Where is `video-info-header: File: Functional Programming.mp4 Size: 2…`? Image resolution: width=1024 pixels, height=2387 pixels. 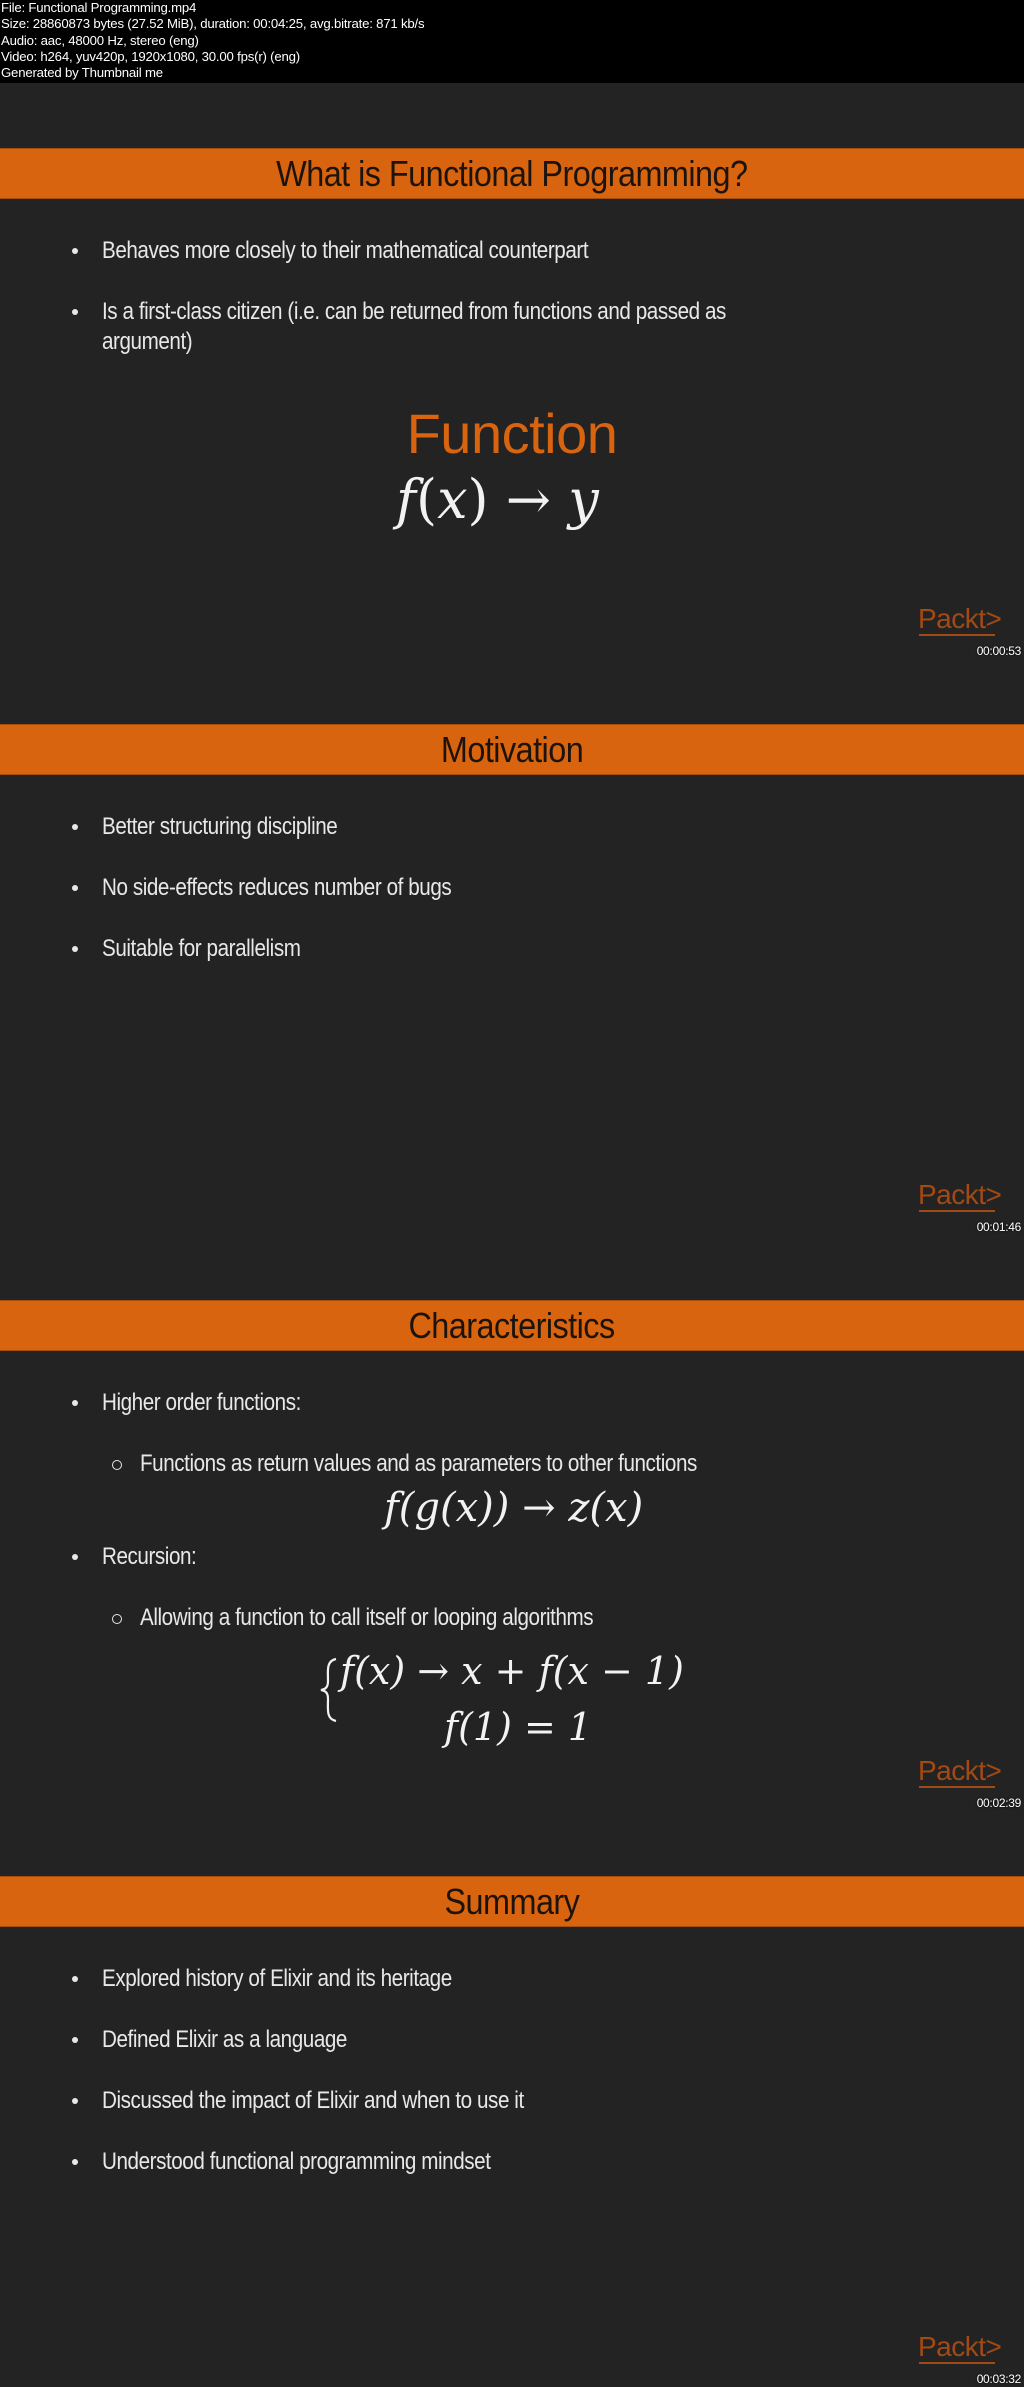
video-info-header: File: Functional Programming.mp4 Size: 2… is located at coordinates (512, 41).